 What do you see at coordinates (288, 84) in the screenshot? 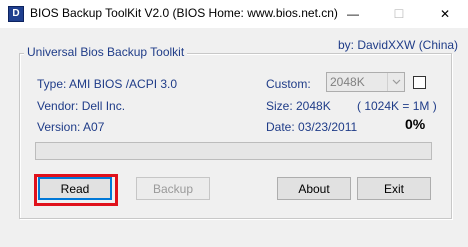
I see `custom-label: Custom:` at bounding box center [288, 84].